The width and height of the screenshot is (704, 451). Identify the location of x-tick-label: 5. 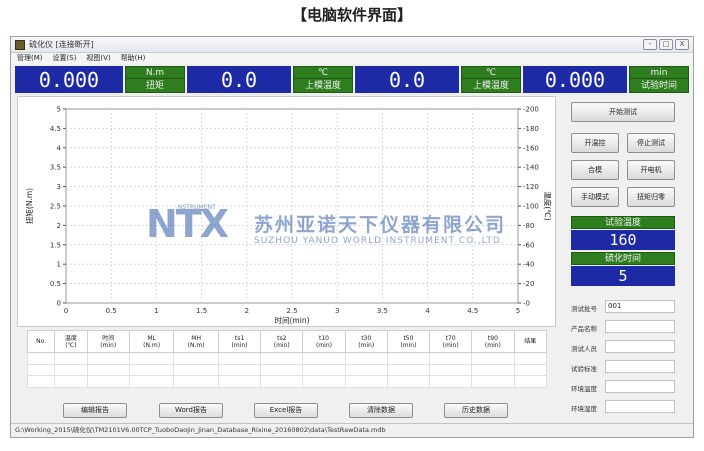
(518, 311).